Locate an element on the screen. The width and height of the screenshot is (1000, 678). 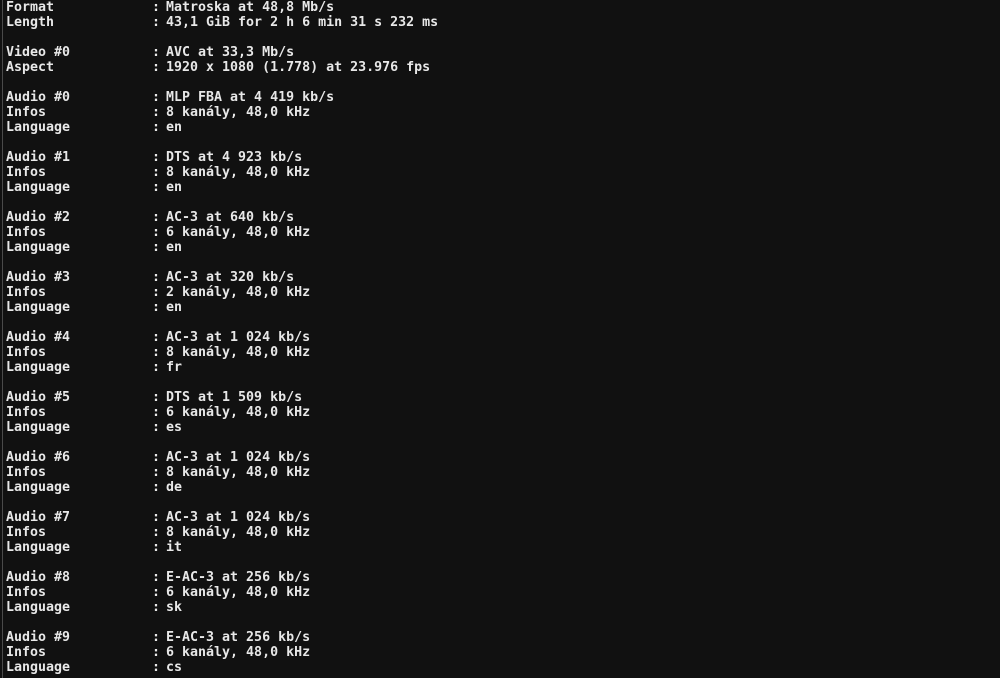
info-row: Audio #9: E-AC-3 at 256 kb/s is located at coordinates (222, 637).